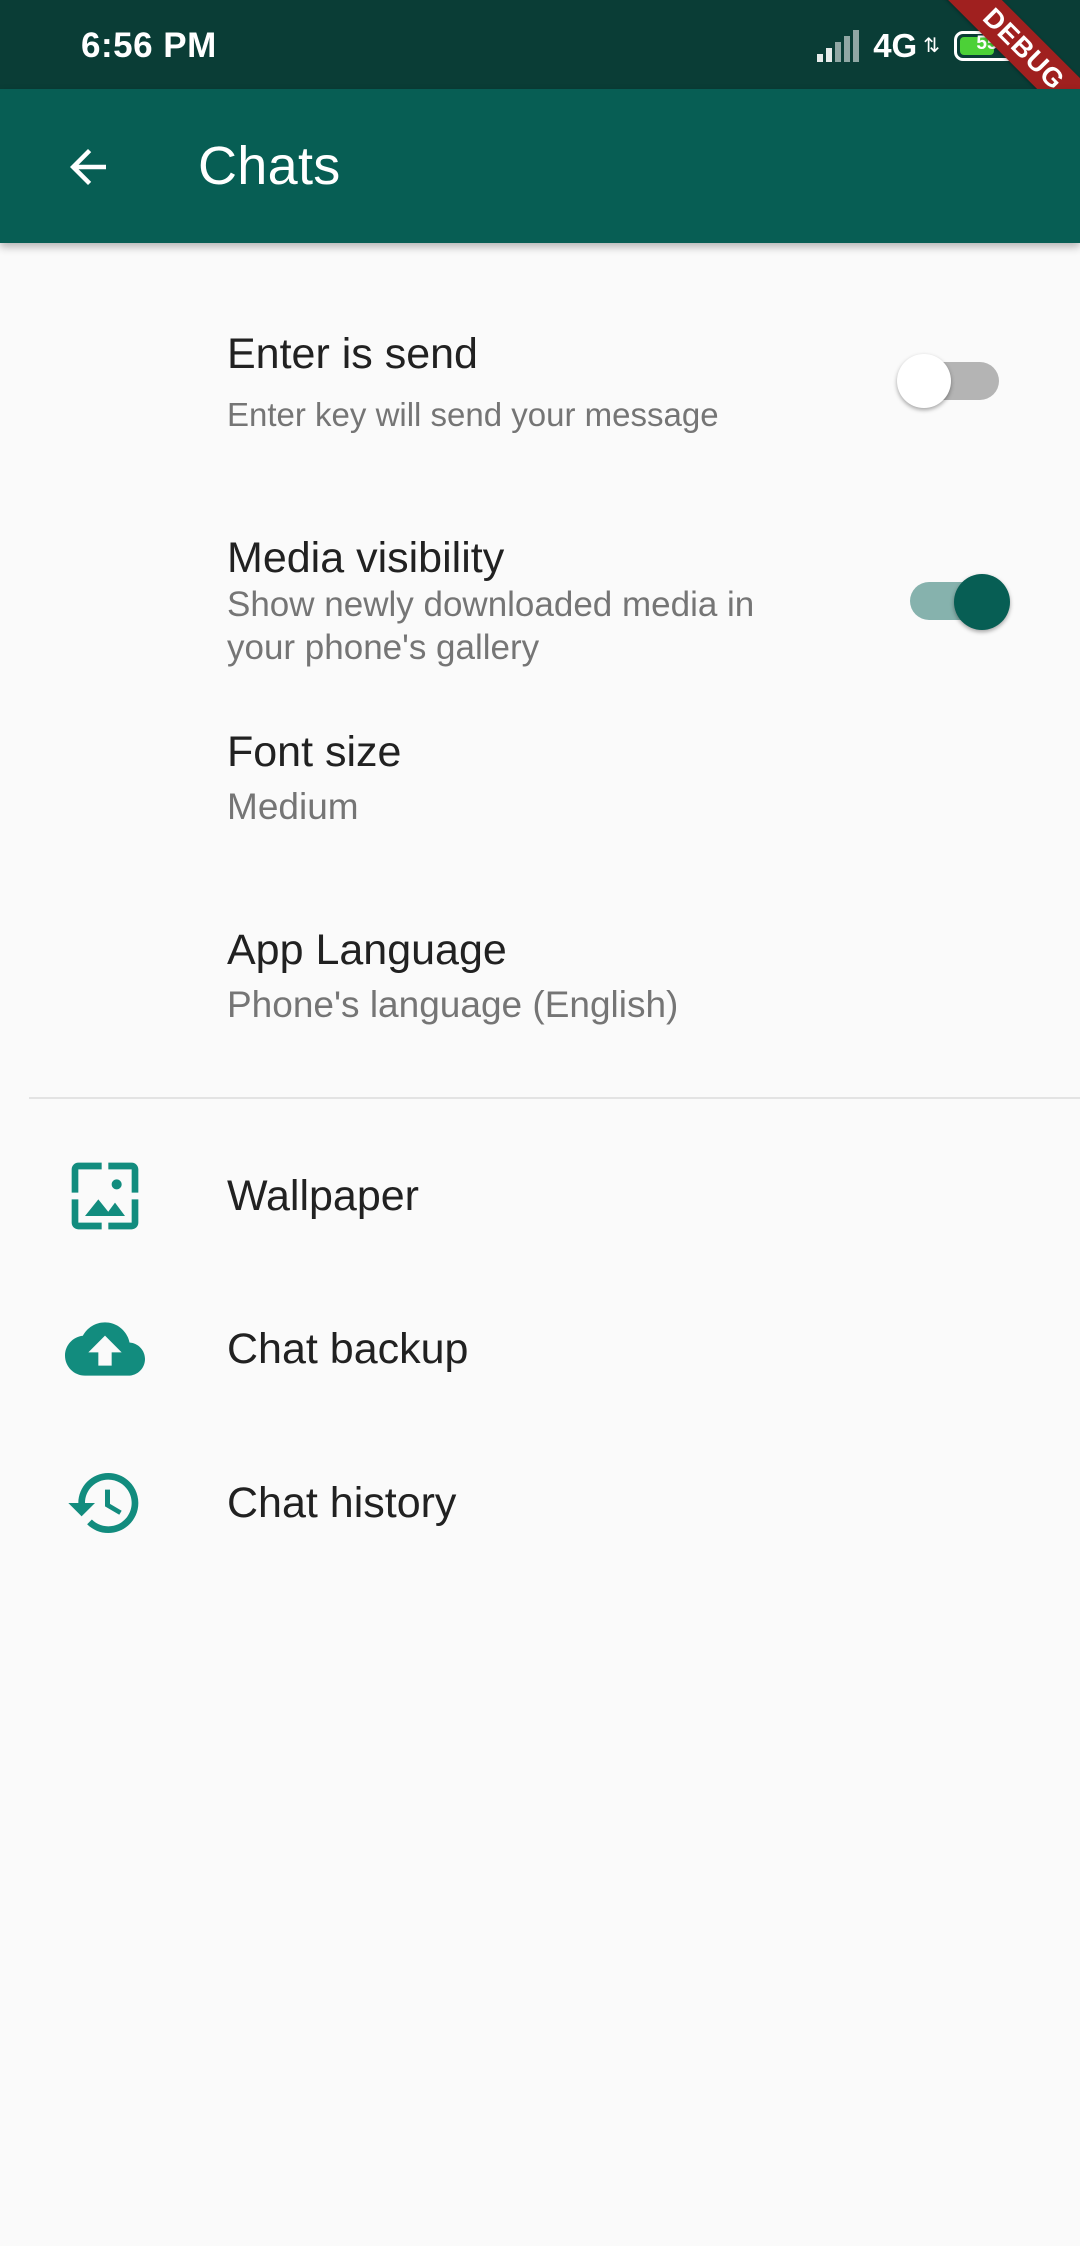 The width and height of the screenshot is (1080, 2246). Describe the element at coordinates (269, 166) in the screenshot. I see `page-title: Chats` at that location.